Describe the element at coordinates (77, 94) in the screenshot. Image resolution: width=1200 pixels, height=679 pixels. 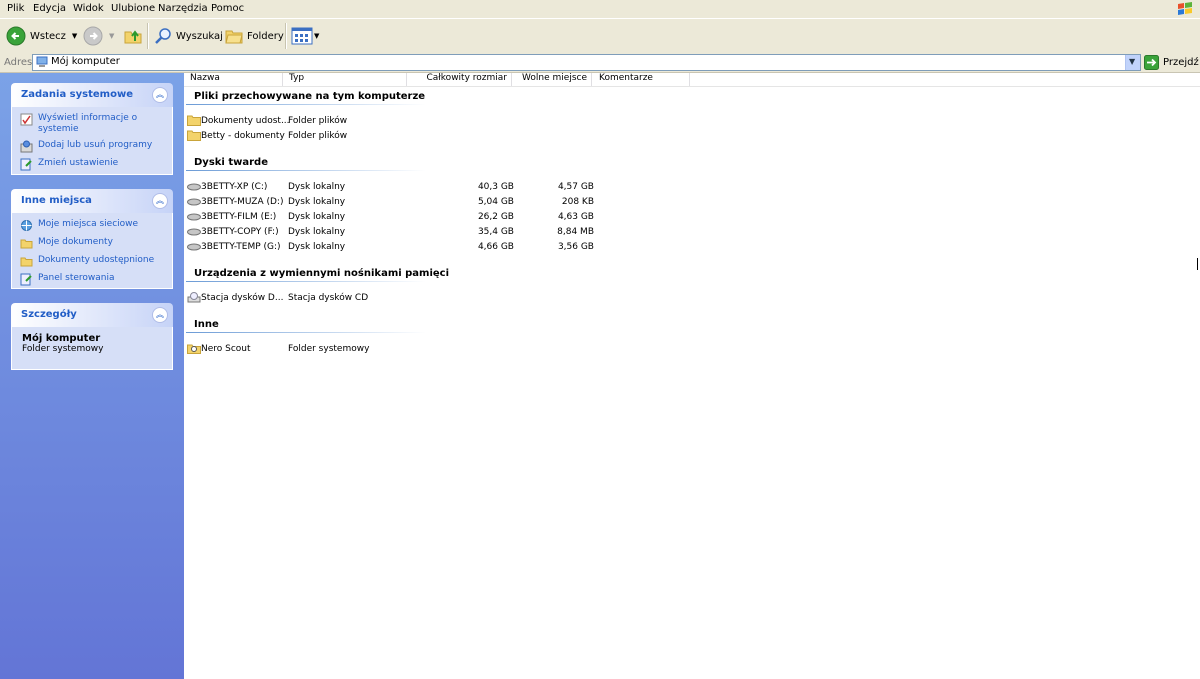
I see `panel-title: Zadania systemowe` at that location.